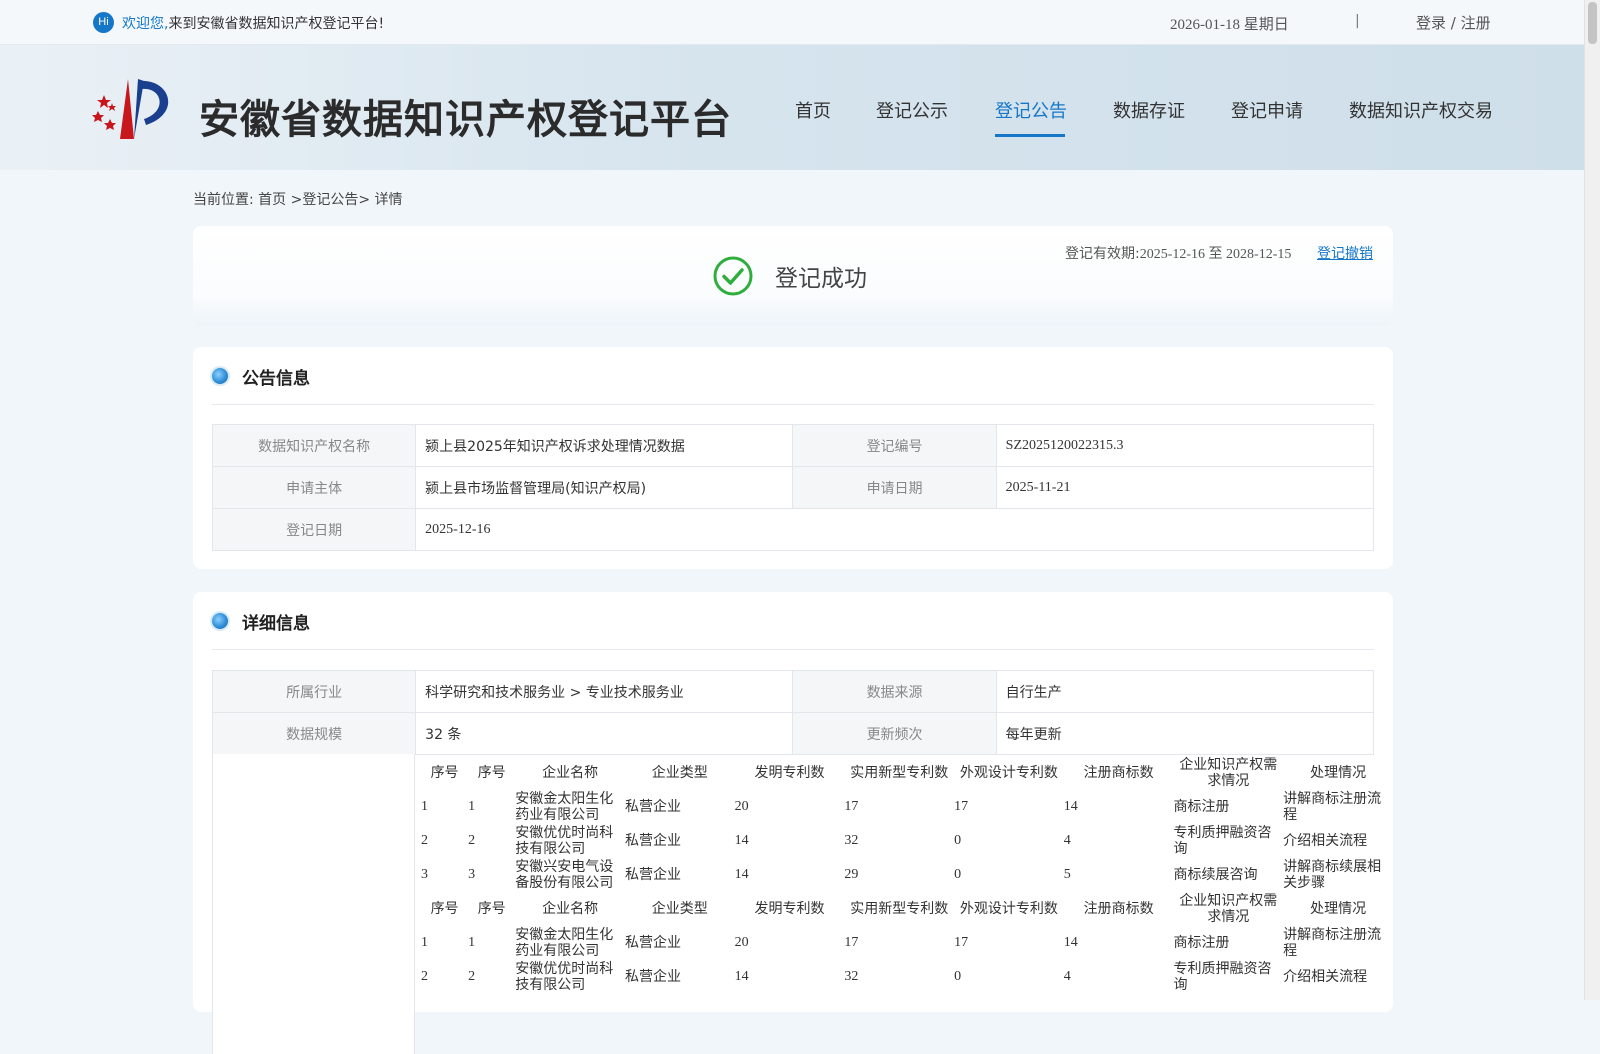 This screenshot has height=1054, width=1600. Describe the element at coordinates (604, 733) in the screenshot. I see `field-value: 32 条` at that location.